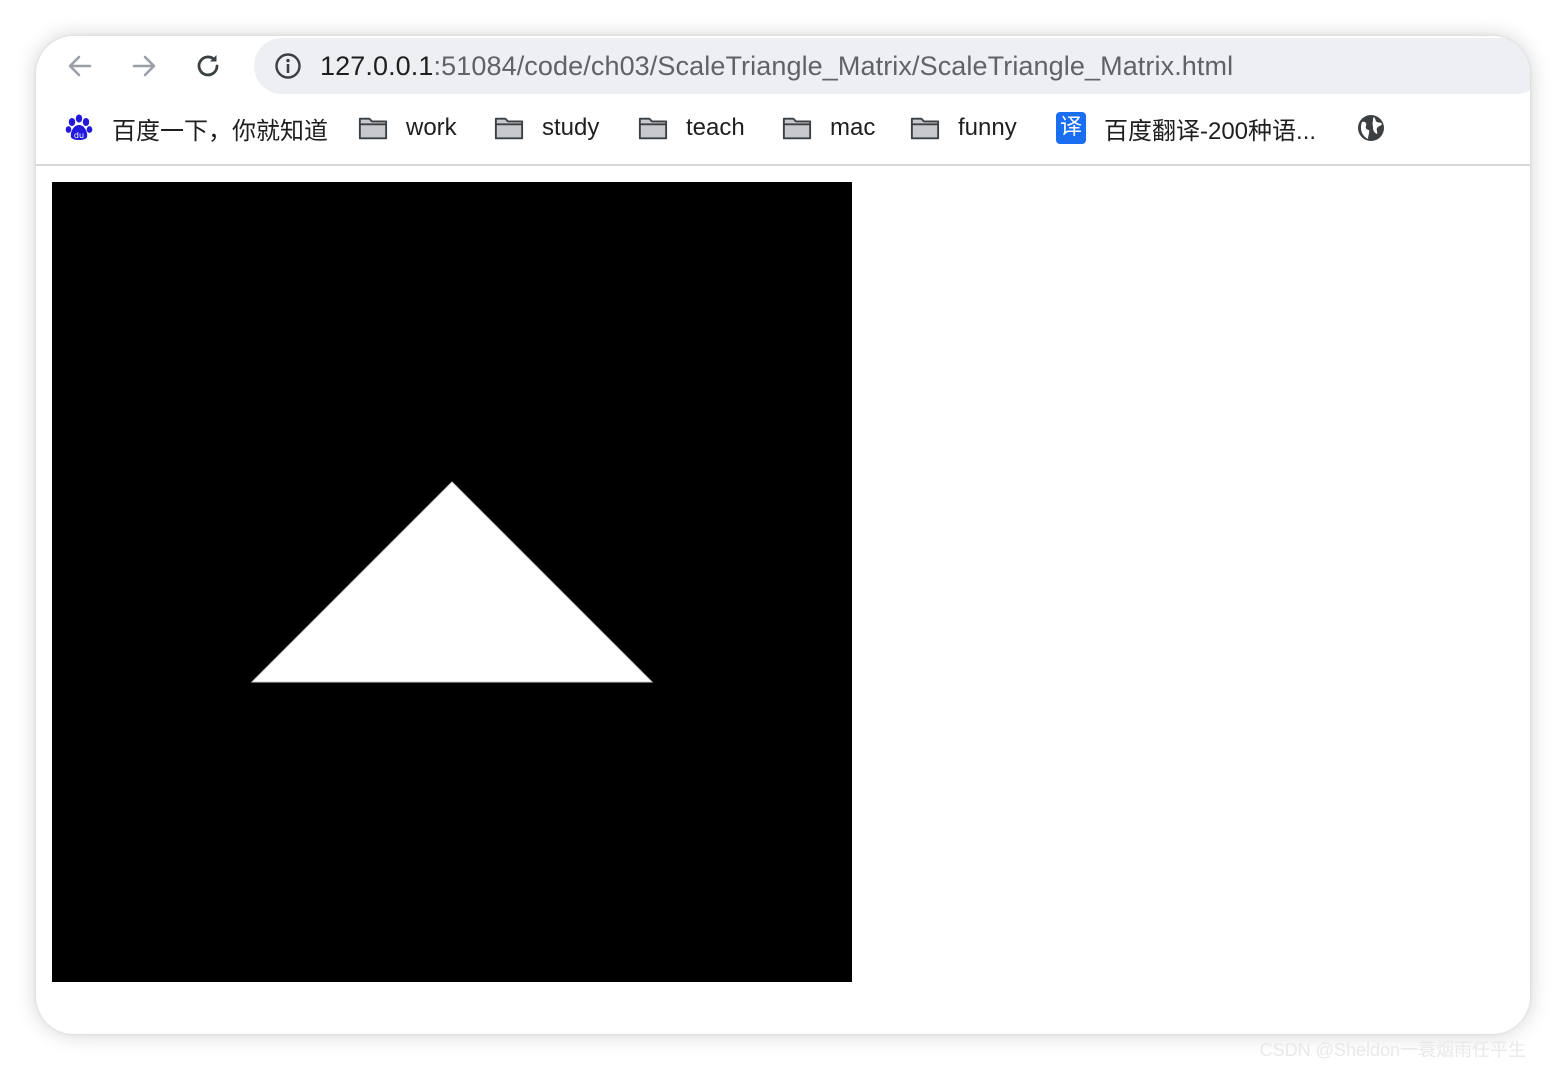  I want to click on reload-icon, so click(208, 66).